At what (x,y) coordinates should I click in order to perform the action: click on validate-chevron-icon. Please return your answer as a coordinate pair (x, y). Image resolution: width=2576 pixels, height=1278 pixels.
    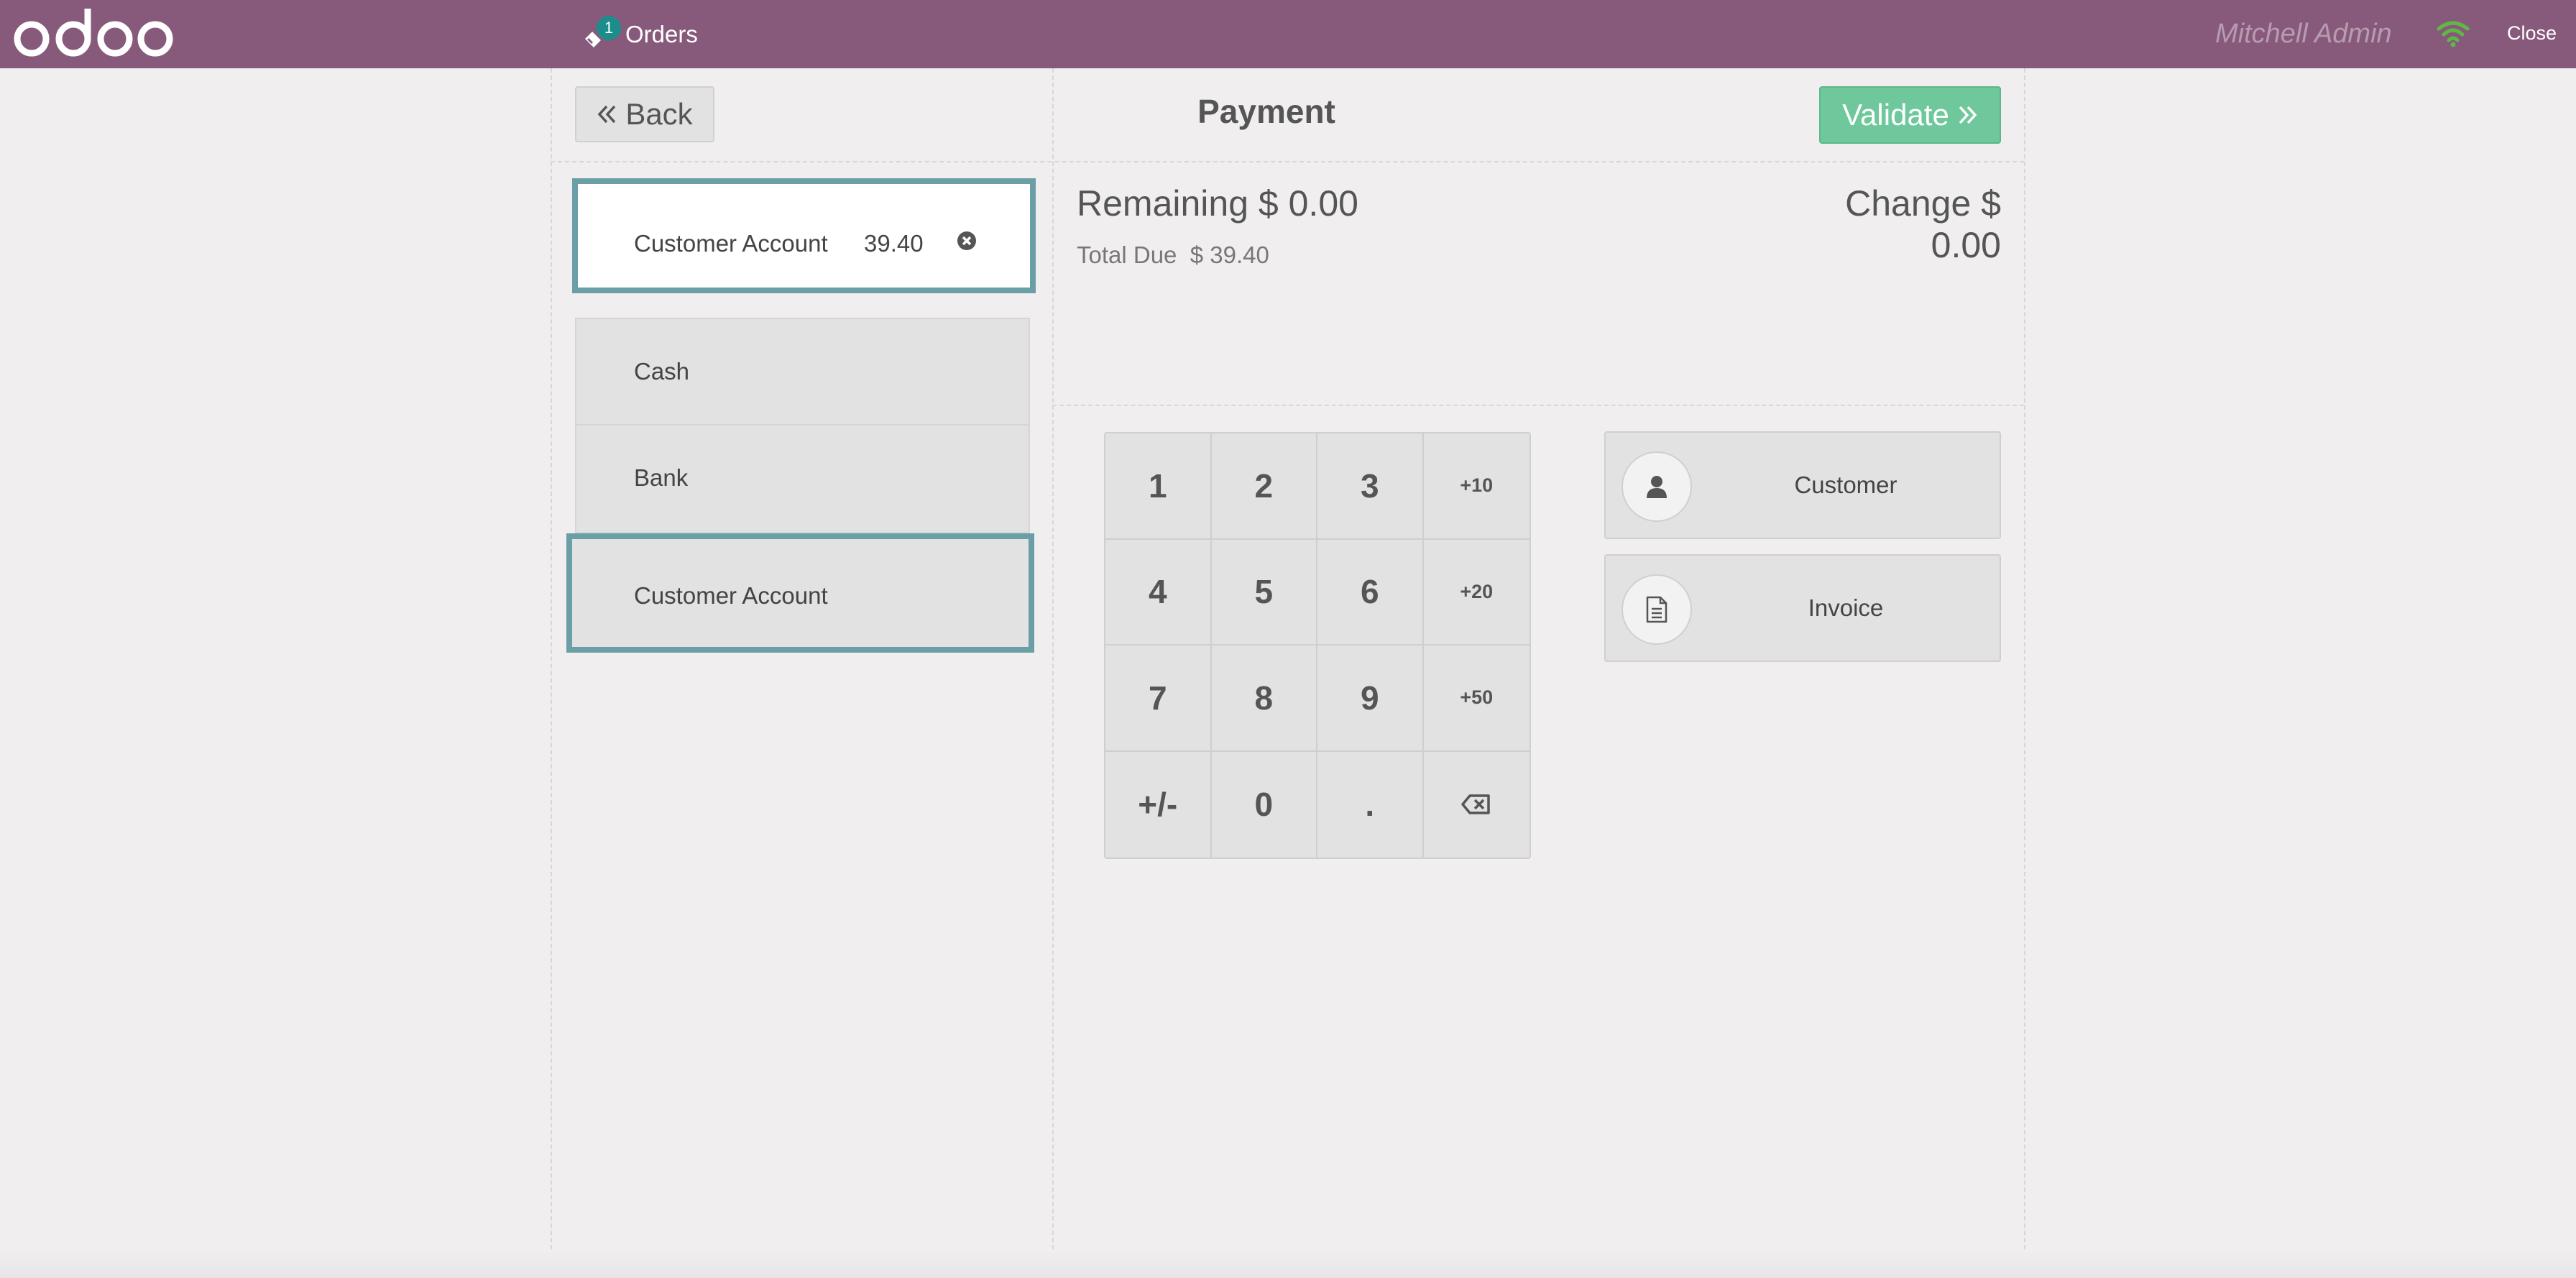
    Looking at the image, I should click on (1968, 115).